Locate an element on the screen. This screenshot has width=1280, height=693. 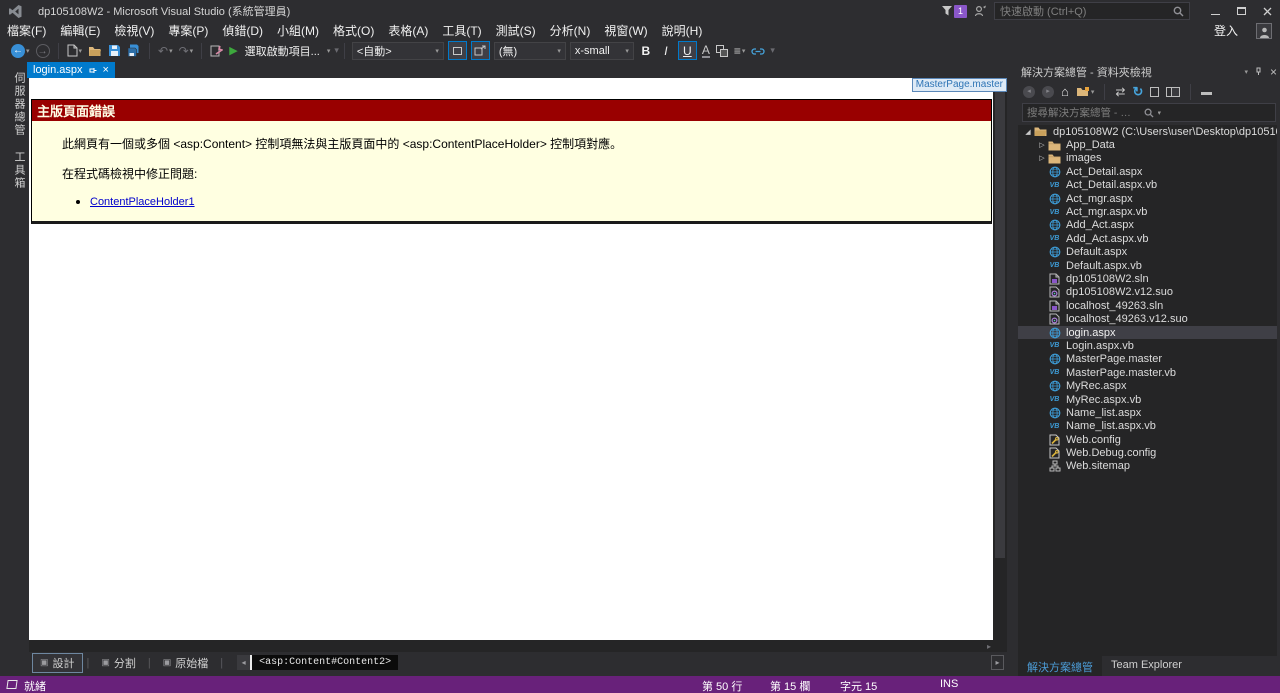
tree-item: ▷ VB Name_list.aspx is located at coordinates (1147, 412).